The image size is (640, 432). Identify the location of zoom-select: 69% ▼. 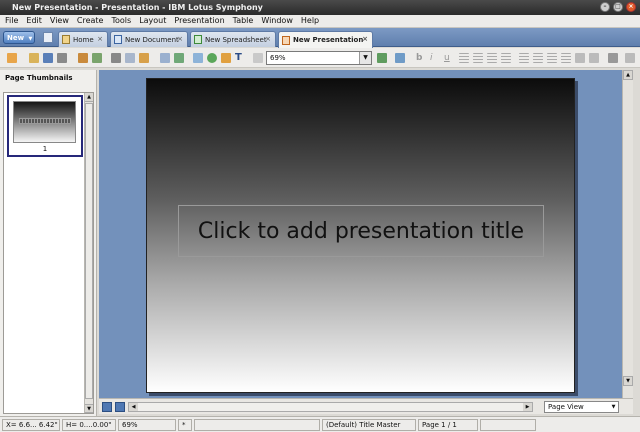
(319, 58).